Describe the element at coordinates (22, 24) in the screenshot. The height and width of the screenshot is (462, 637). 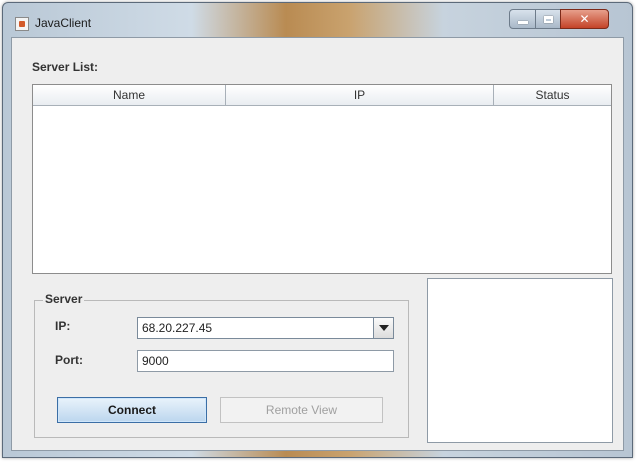
I see `java-app-icon` at that location.